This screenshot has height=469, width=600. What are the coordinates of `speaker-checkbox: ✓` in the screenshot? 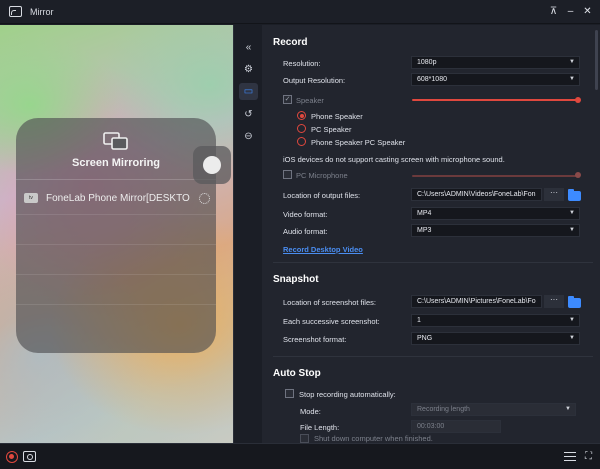 It's located at (287, 99).